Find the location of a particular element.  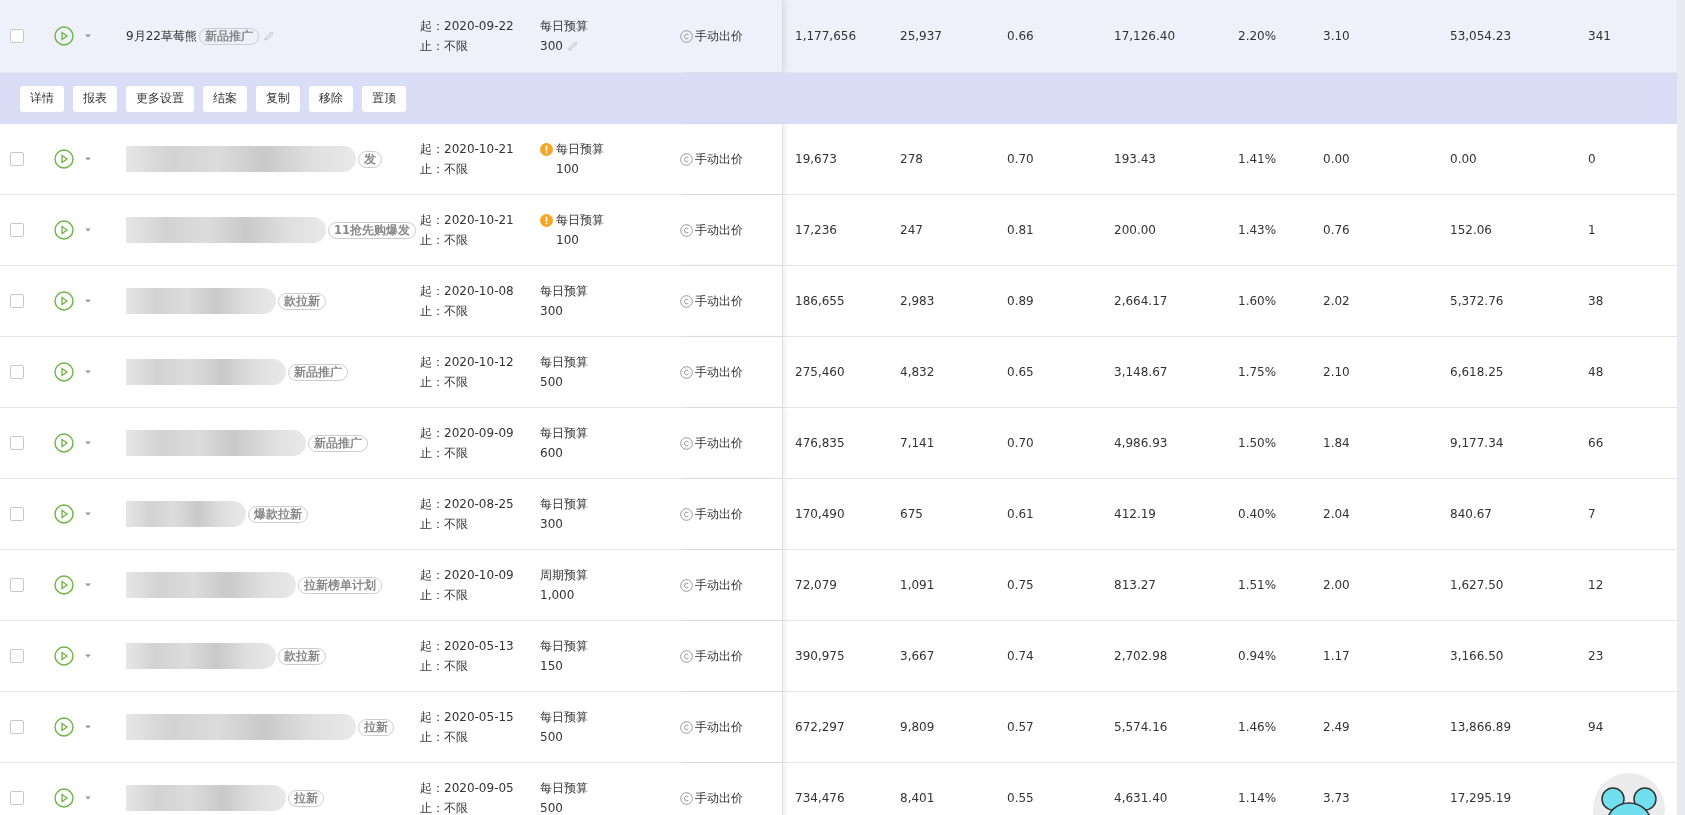

metric-cell: 2,983 is located at coordinates (917, 301).